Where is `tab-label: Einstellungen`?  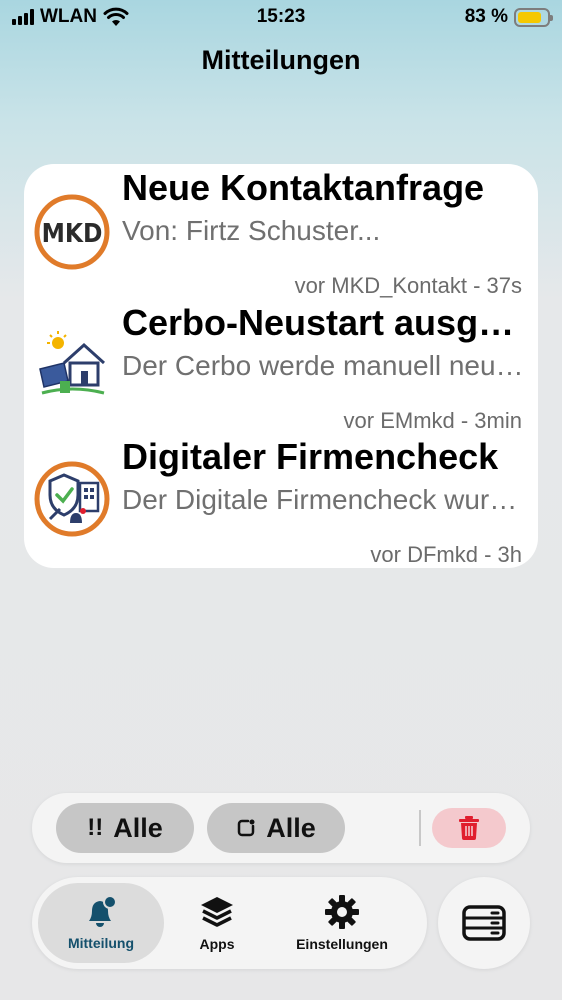 tab-label: Einstellungen is located at coordinates (342, 944).